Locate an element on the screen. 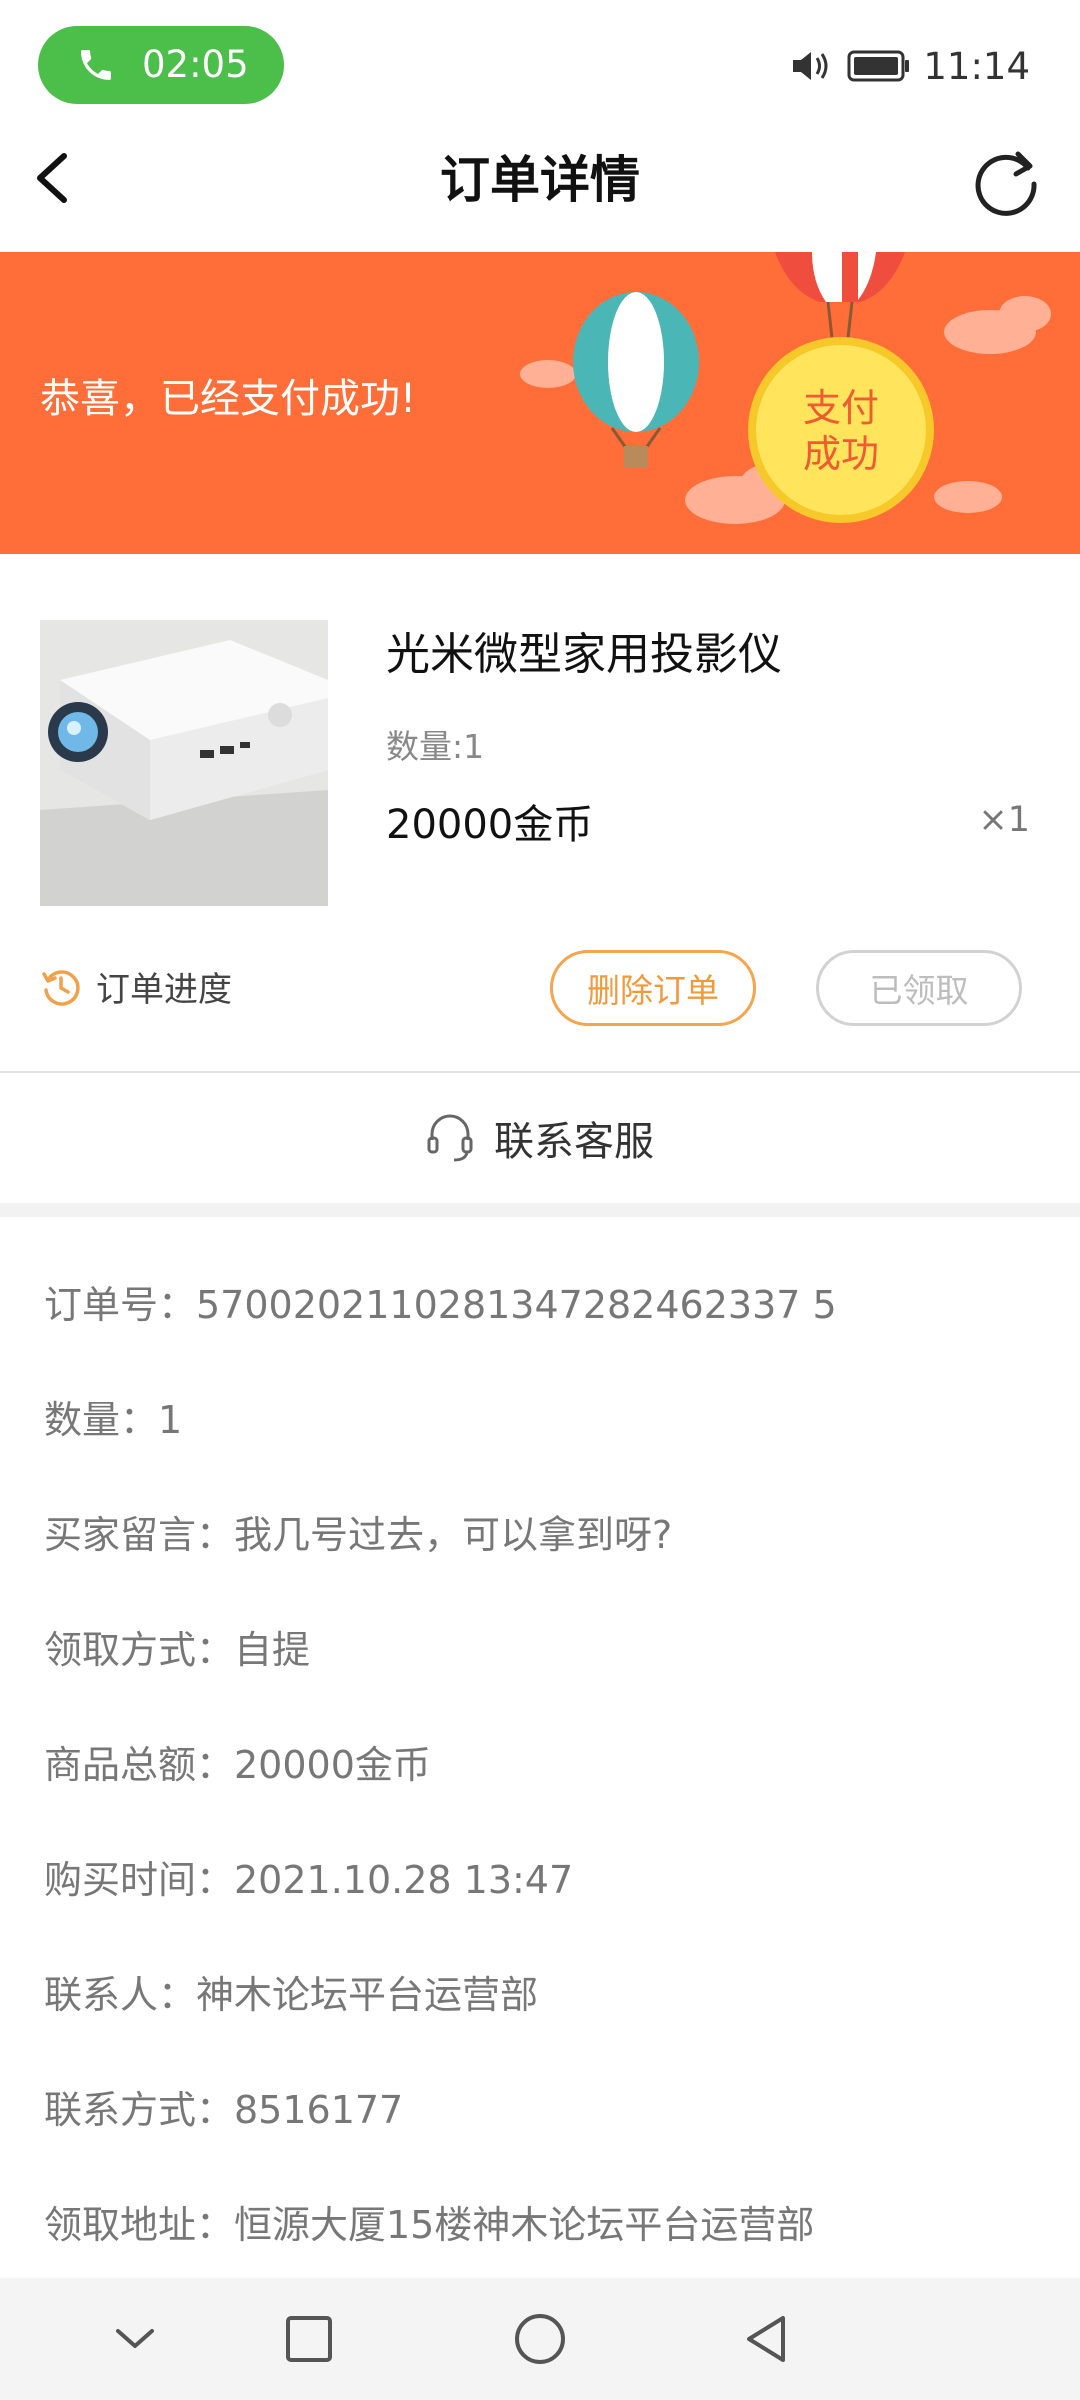 Image resolution: width=1080 pixels, height=2400 pixels. order-progress-link: 订单进度 is located at coordinates (136, 986).